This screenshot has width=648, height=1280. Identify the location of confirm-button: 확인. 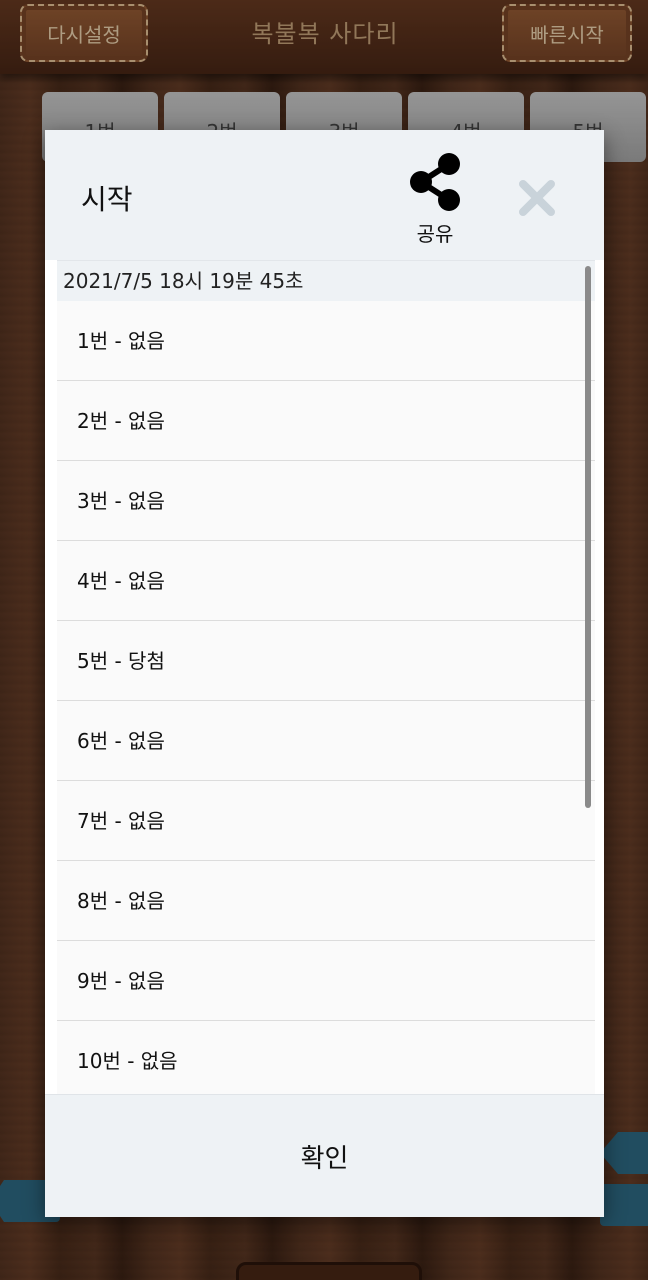
(324, 1156).